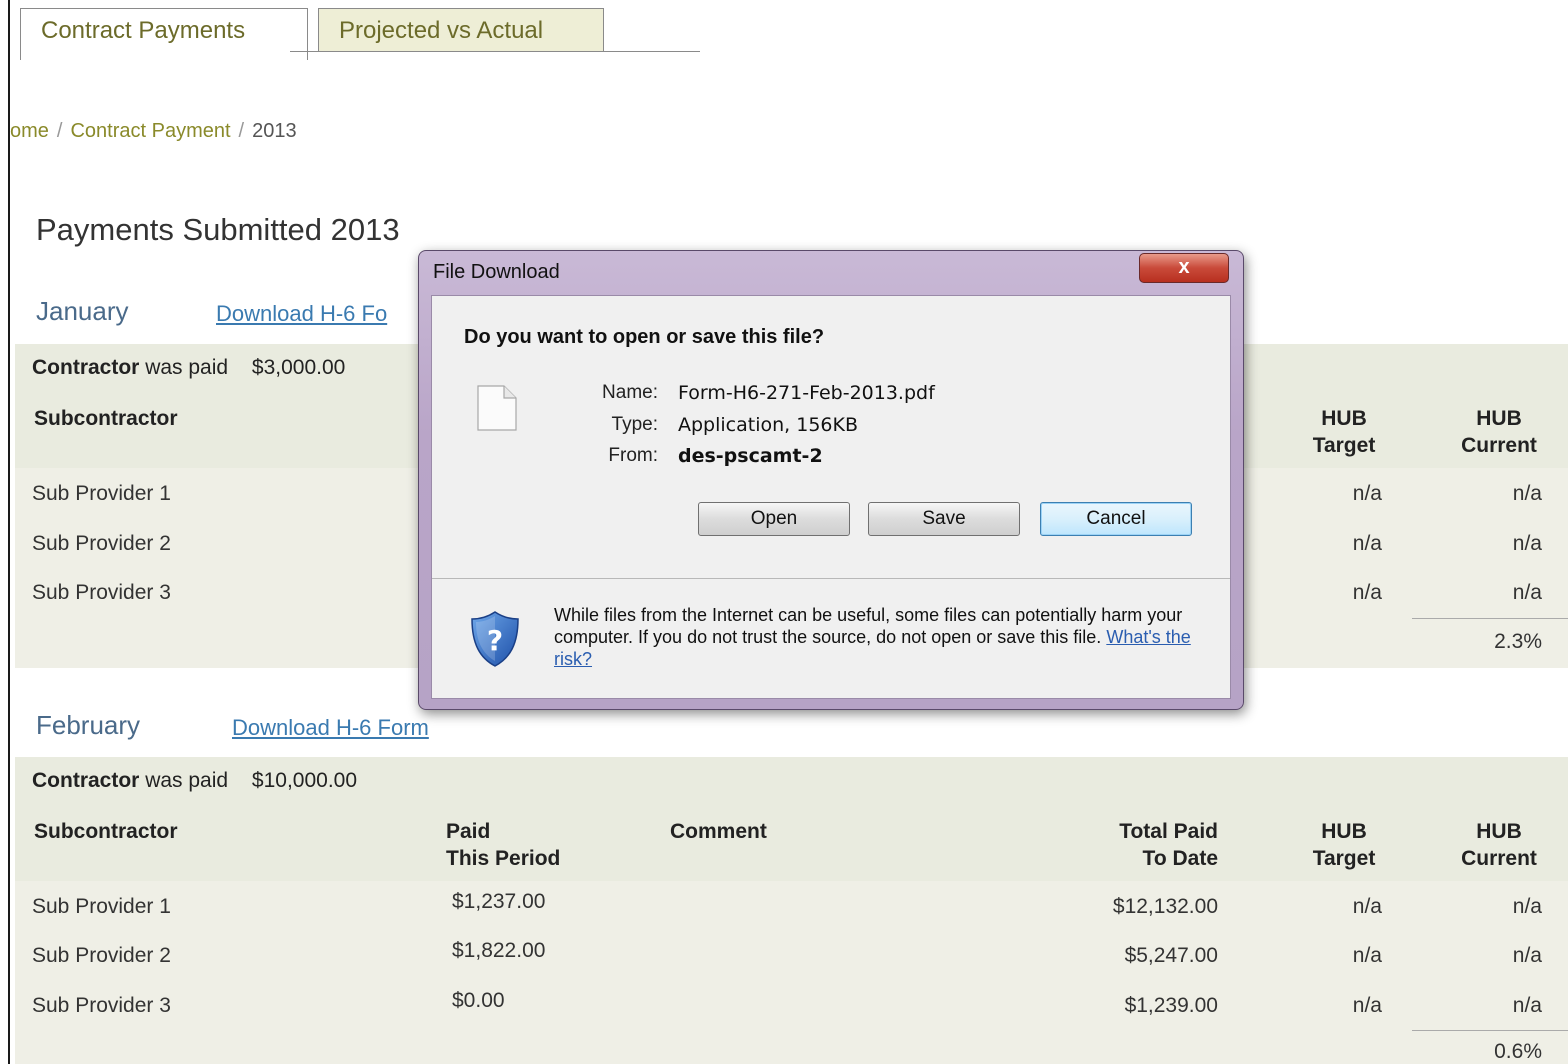 This screenshot has width=1568, height=1064. I want to click on hub-current-total: 2.3%, so click(1518, 641).